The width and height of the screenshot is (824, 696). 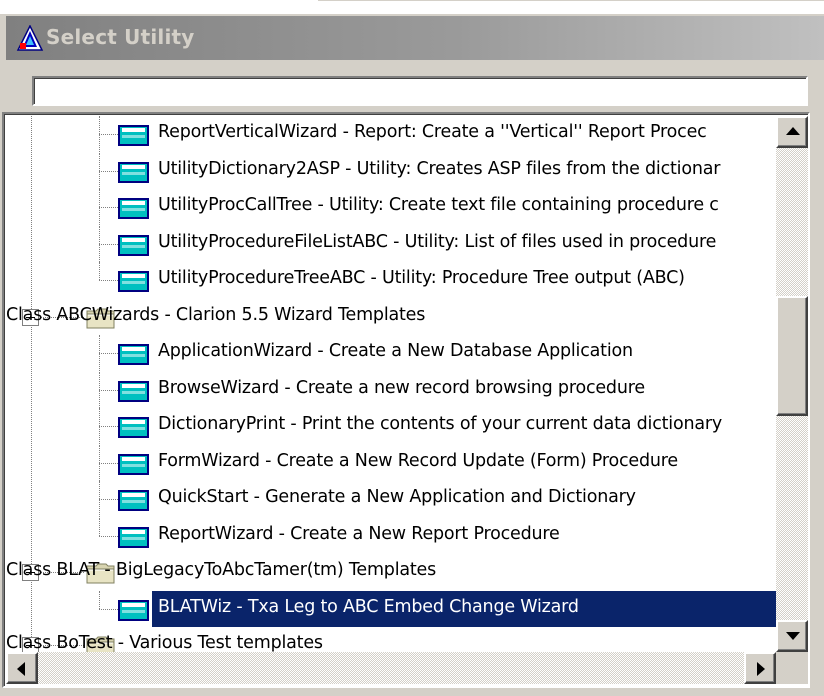 I want to click on scroll-left-button, so click(x=22, y=668).